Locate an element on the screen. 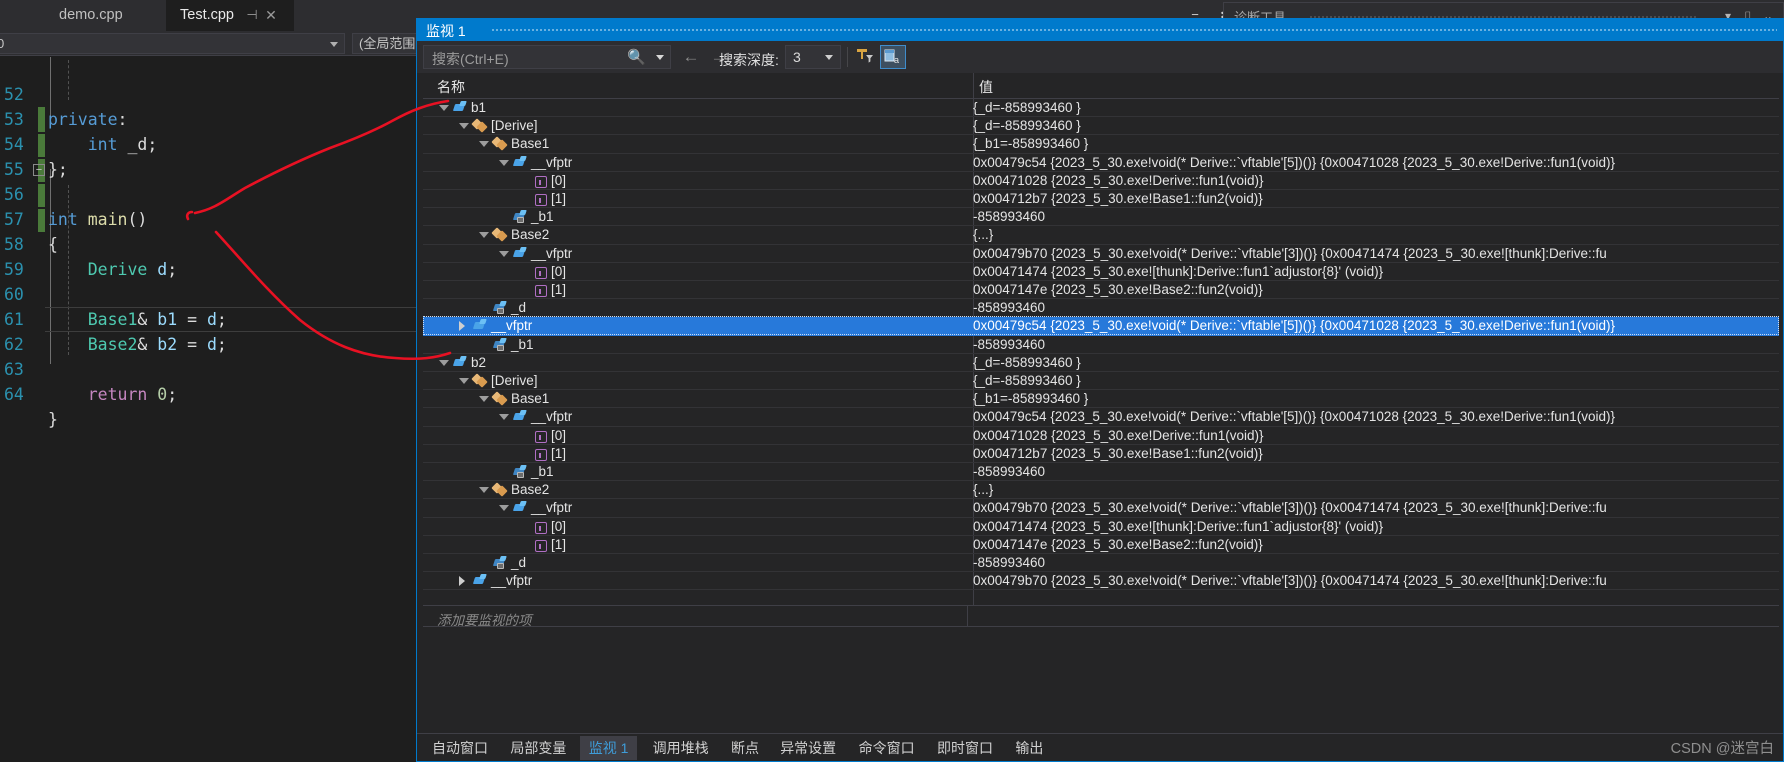 Image resolution: width=1784 pixels, height=762 pixels. add-watch-row: 添加要监视的项 is located at coordinates (1101, 616).